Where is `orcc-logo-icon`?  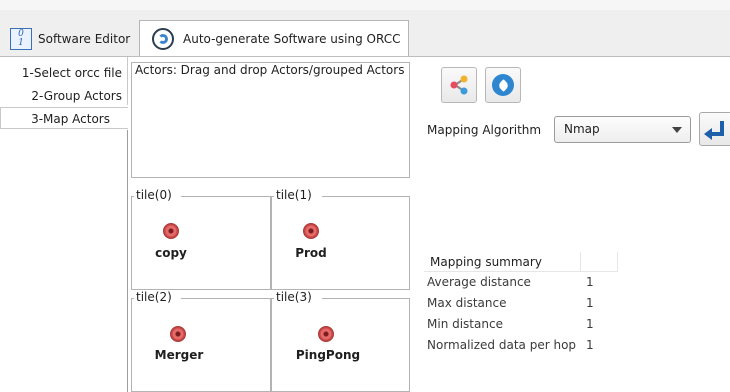
orcc-logo-icon is located at coordinates (163, 39).